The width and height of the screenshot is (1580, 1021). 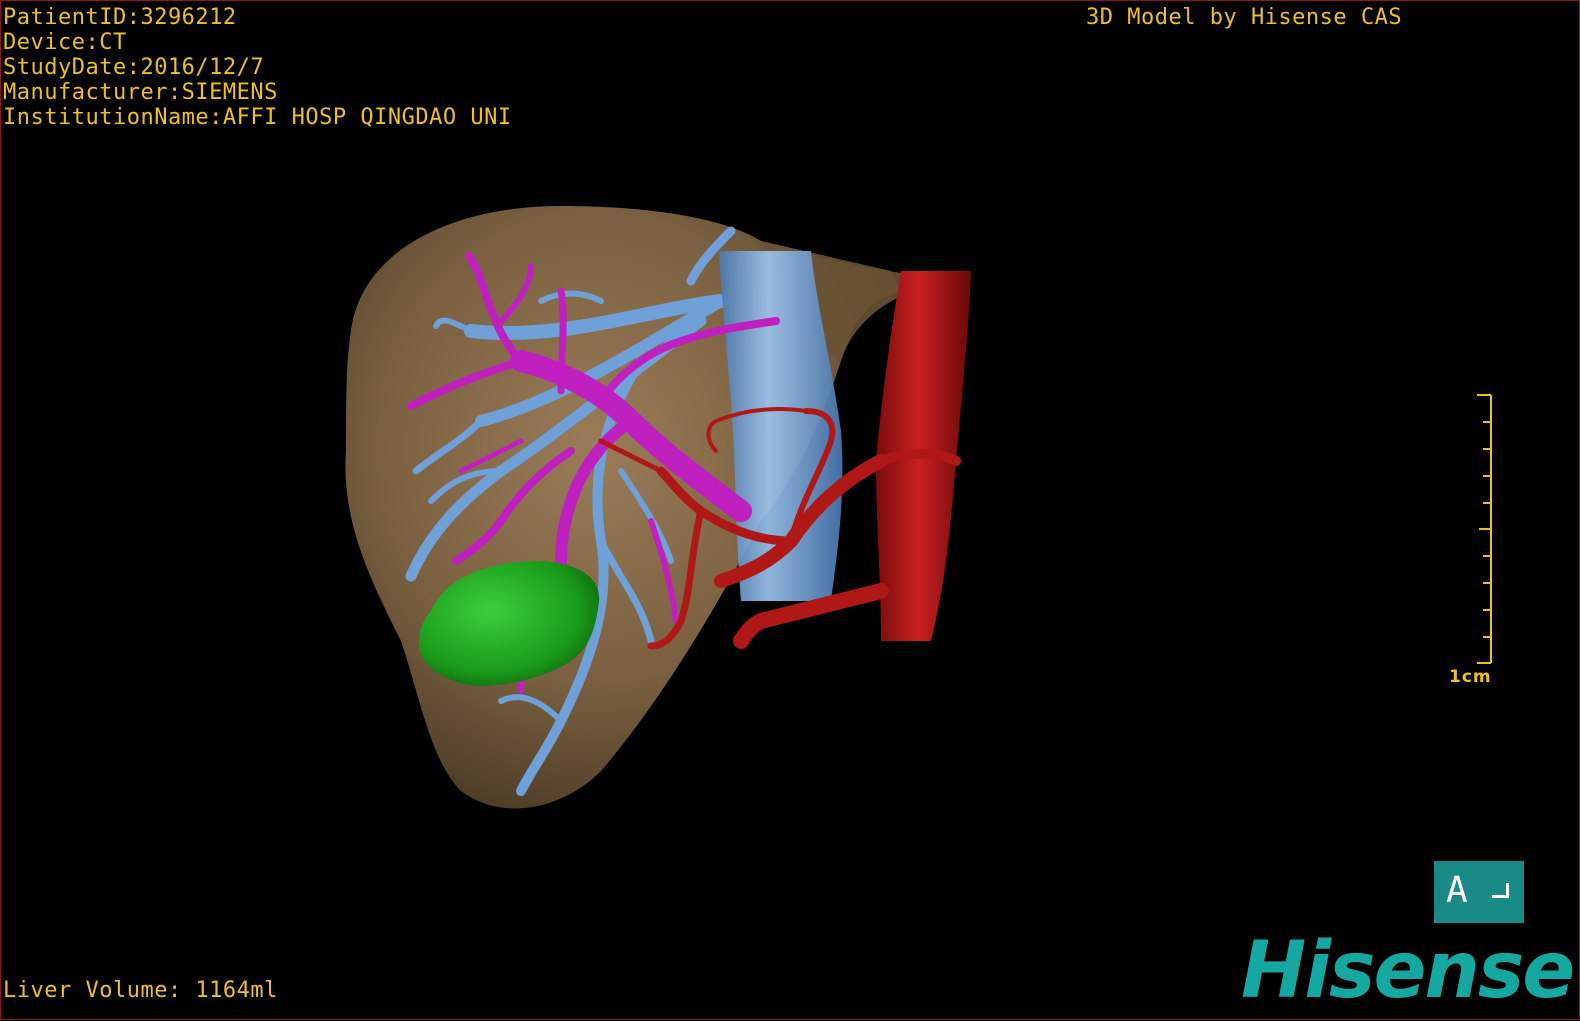 I want to click on patient-id: PatientID:3296212, so click(x=120, y=17).